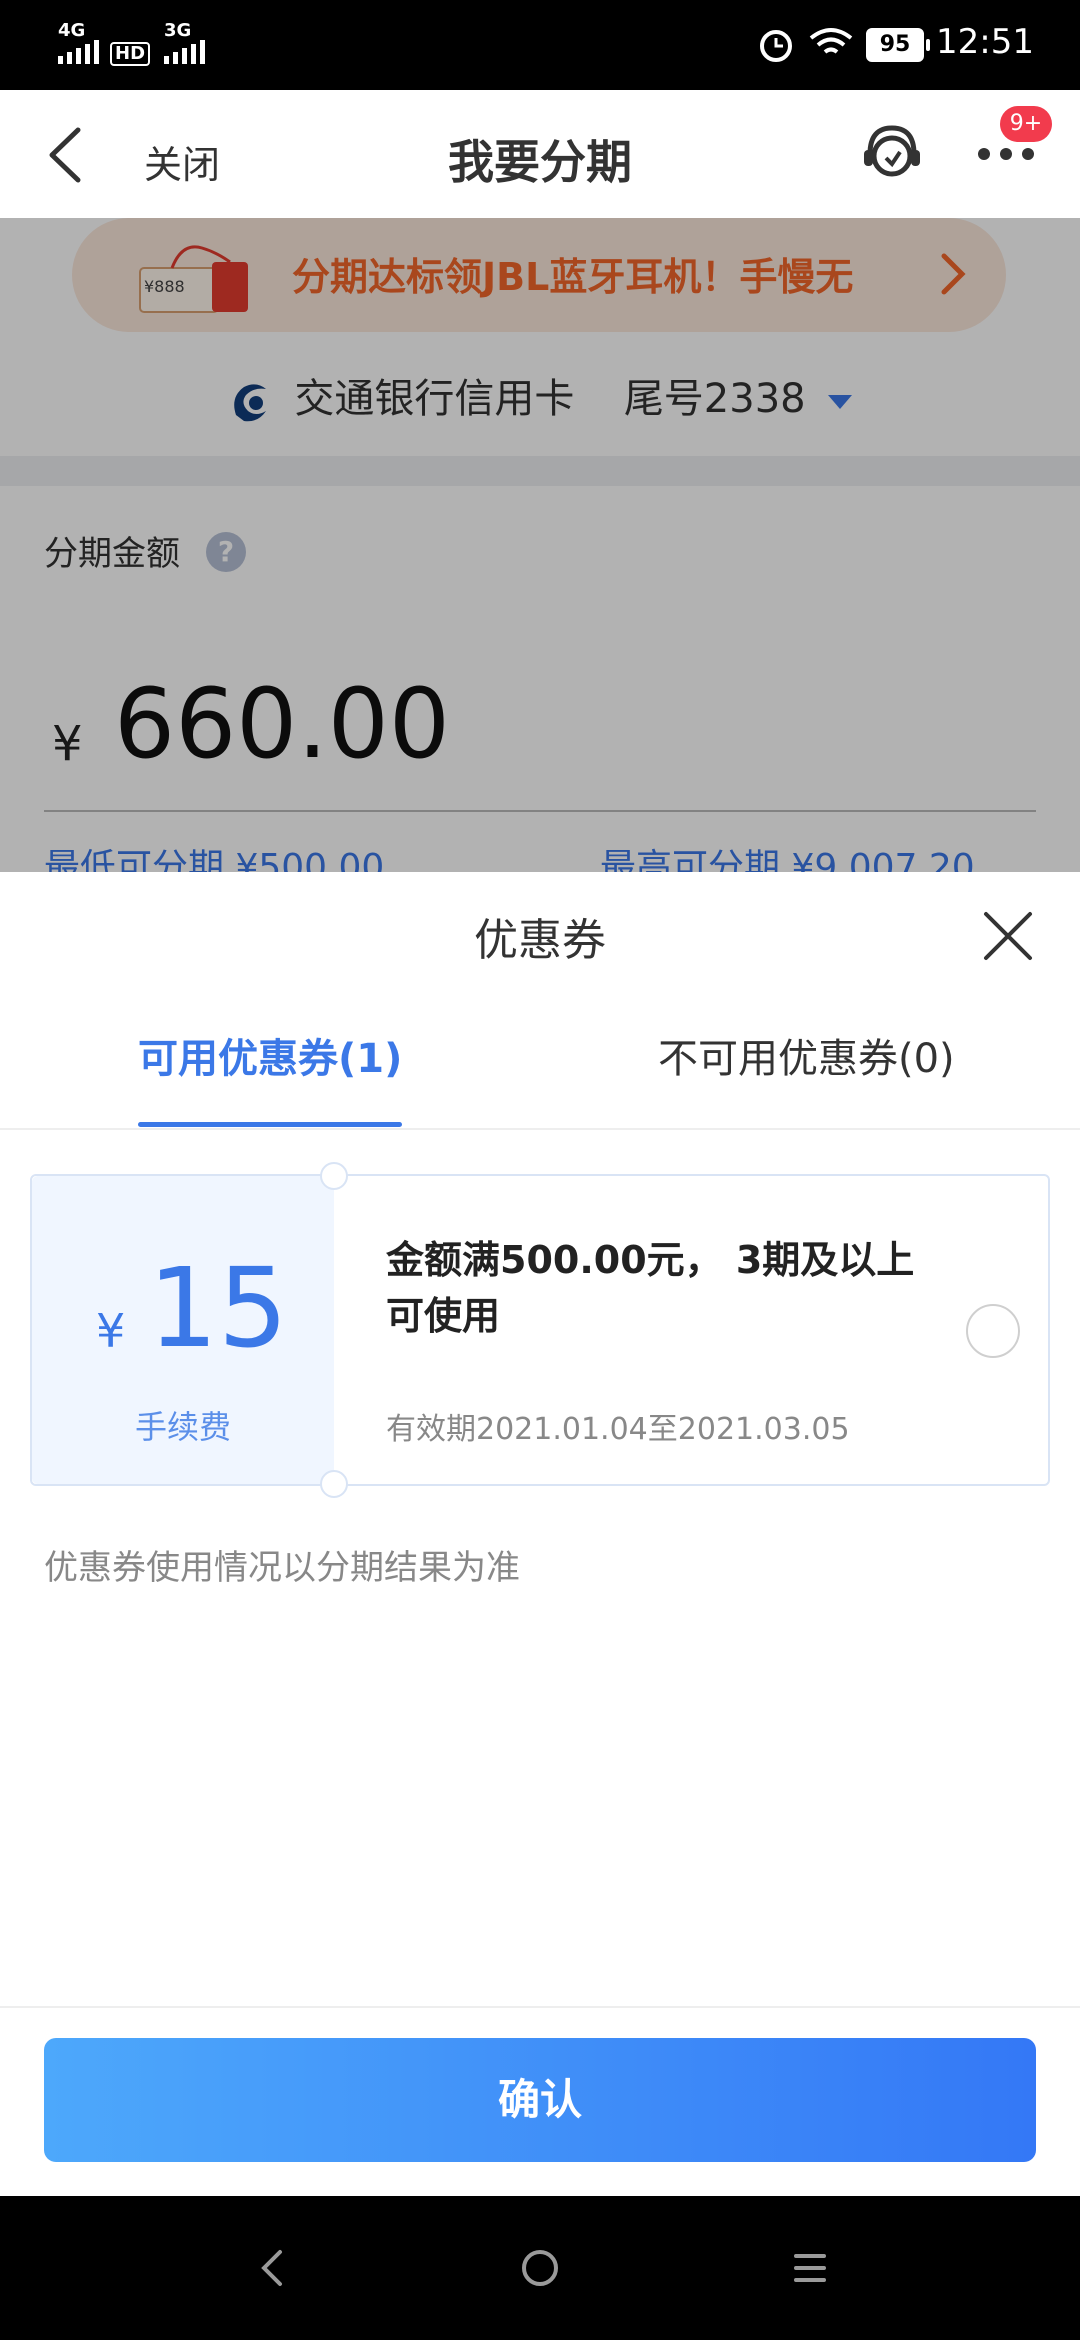 The width and height of the screenshot is (1080, 2340). Describe the element at coordinates (271, 2268) in the screenshot. I see `system-back-icon` at that location.